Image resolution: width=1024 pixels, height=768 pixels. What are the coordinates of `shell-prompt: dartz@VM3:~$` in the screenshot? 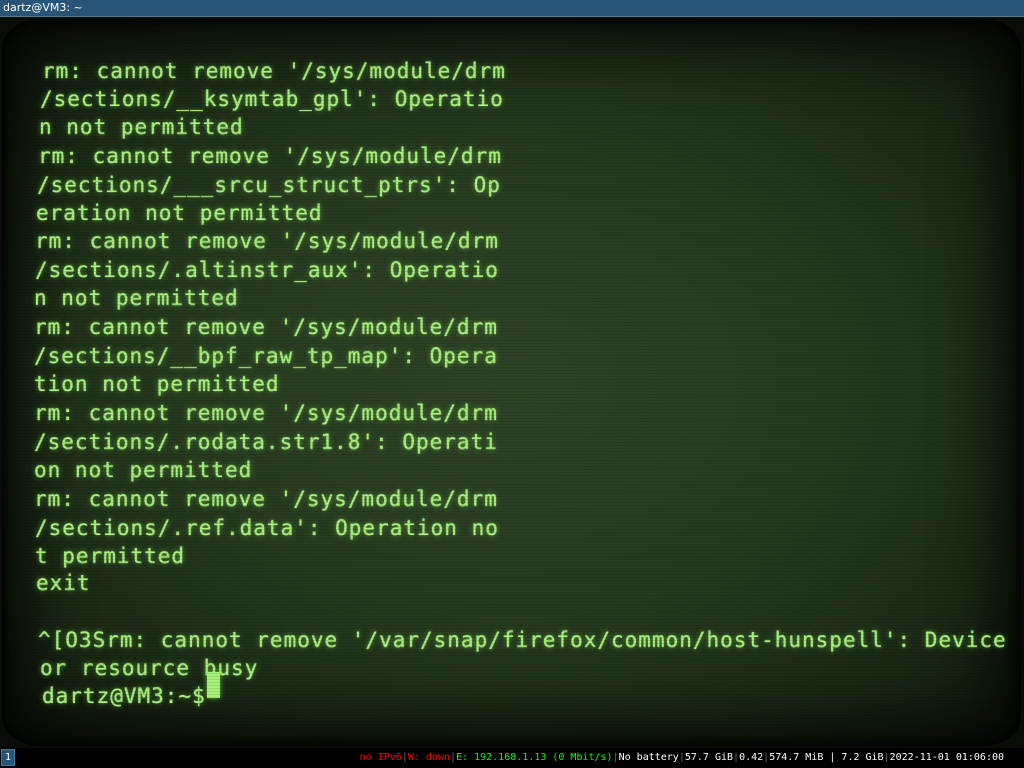 It's located at (131, 696).